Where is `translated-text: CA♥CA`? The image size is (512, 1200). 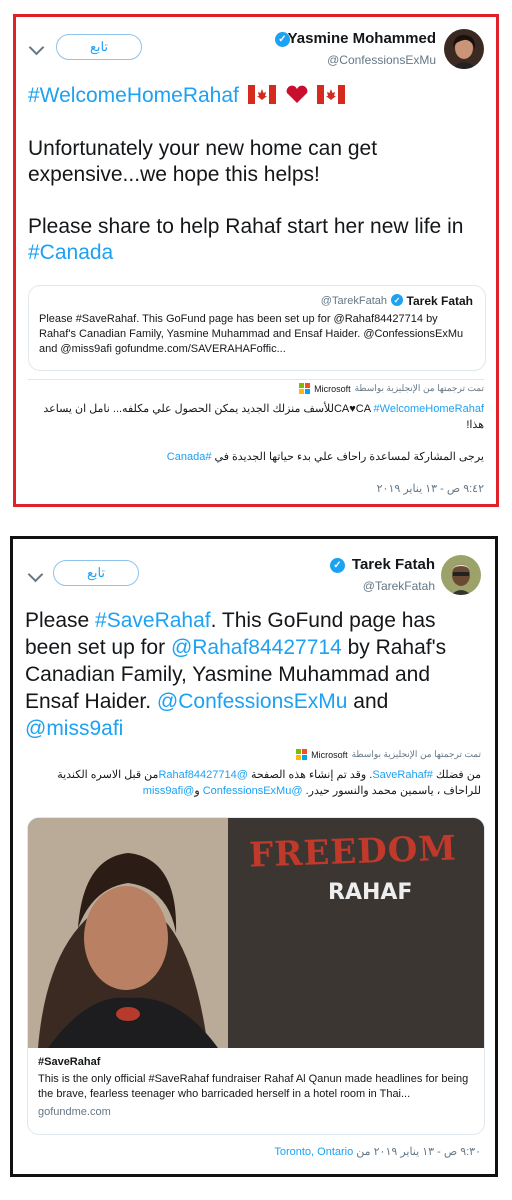
translated-text: CA♥CA is located at coordinates (353, 409).